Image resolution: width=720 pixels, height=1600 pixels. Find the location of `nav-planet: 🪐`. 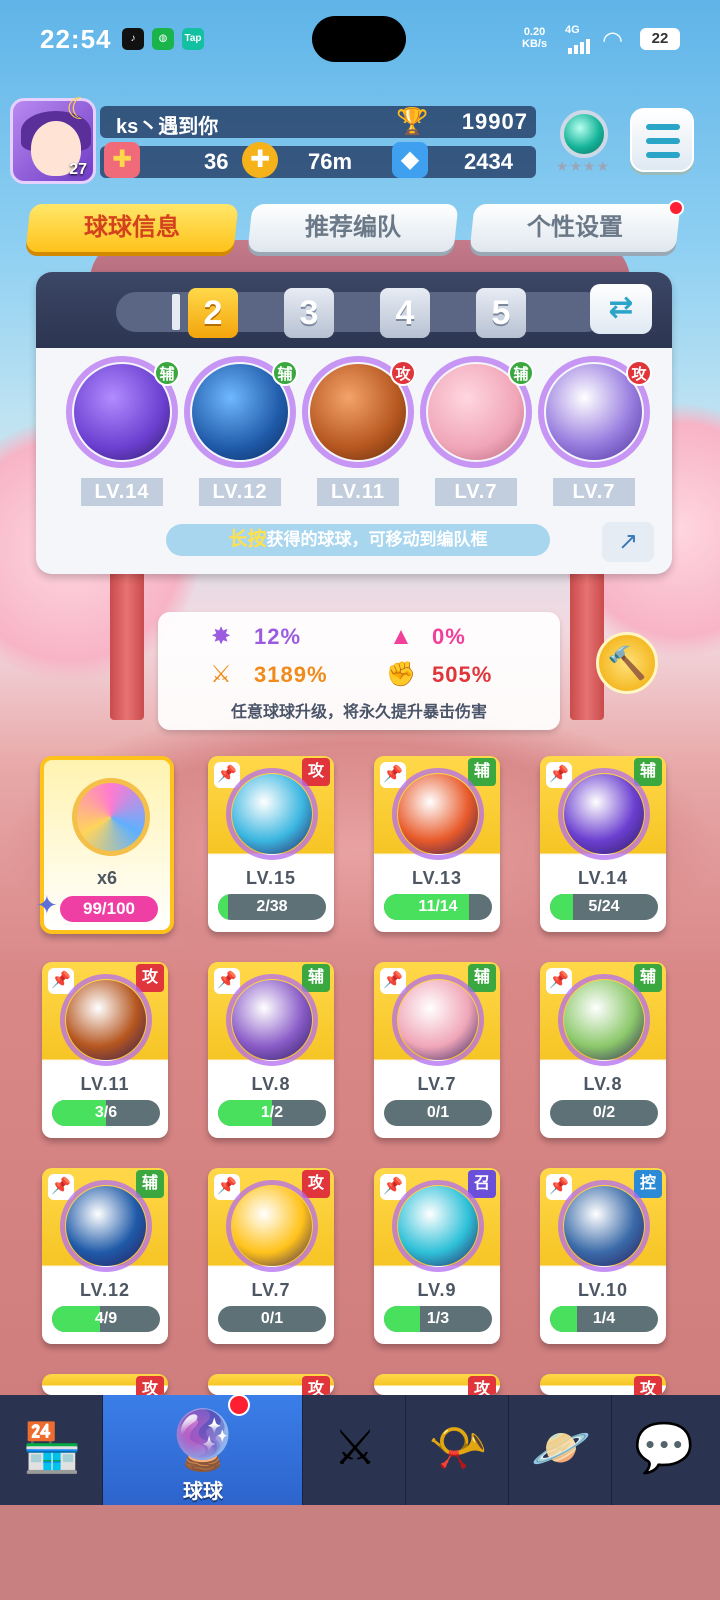

nav-planet: 🪐 is located at coordinates (560, 1450).